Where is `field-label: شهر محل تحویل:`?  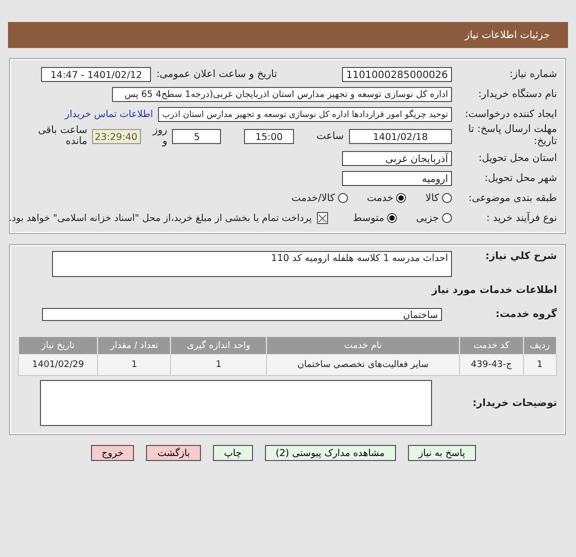 field-label: شهر محل تحویل: is located at coordinates (520, 178).